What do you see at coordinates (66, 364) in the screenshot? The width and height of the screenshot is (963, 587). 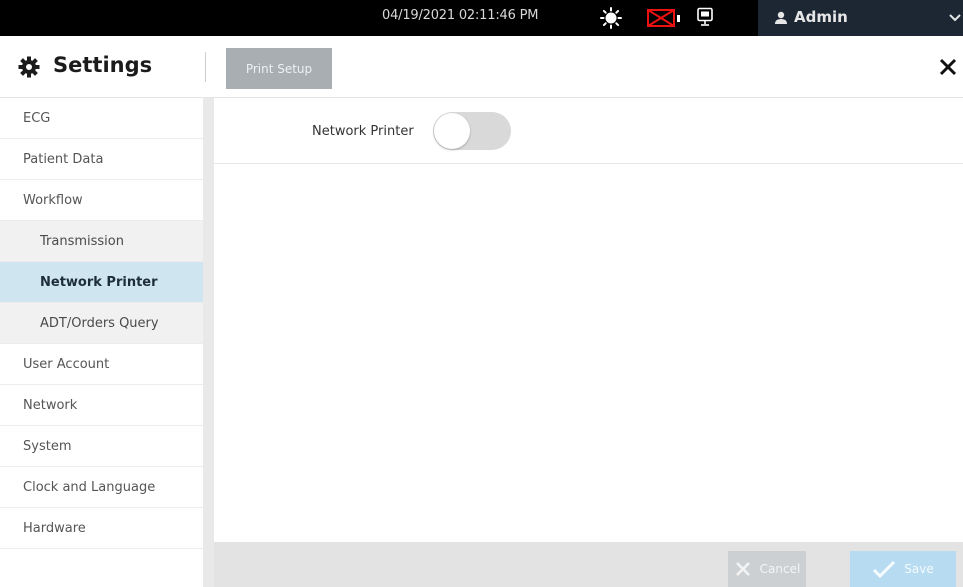 I see `sidebar-item-label: User Account` at bounding box center [66, 364].